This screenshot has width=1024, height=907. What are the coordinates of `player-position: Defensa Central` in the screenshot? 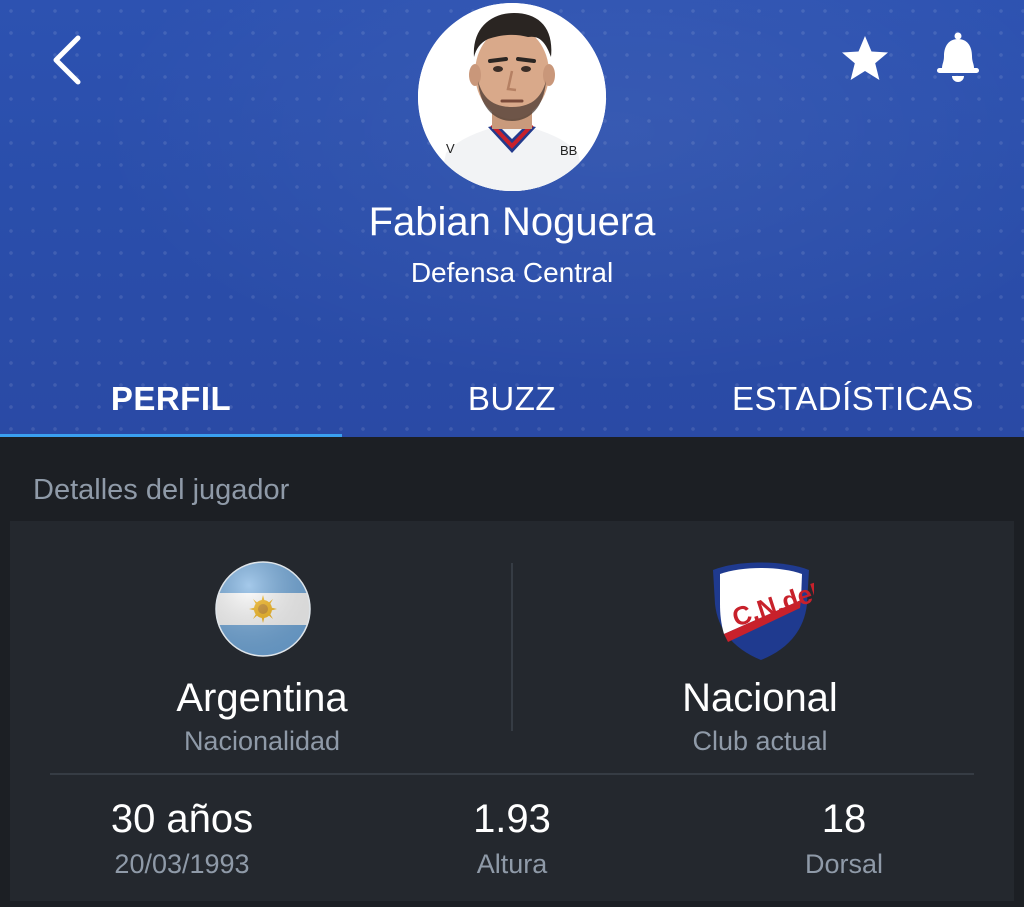 It's located at (512, 272).